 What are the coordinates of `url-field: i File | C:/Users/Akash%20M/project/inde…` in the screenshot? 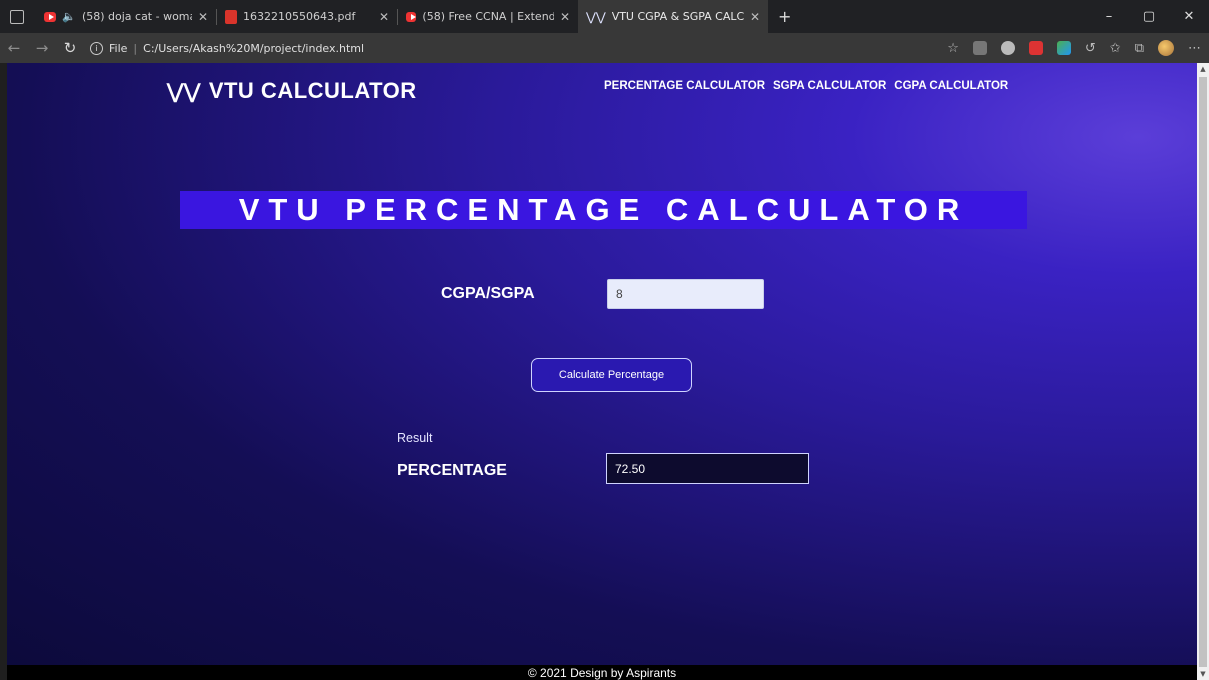 It's located at (227, 48).